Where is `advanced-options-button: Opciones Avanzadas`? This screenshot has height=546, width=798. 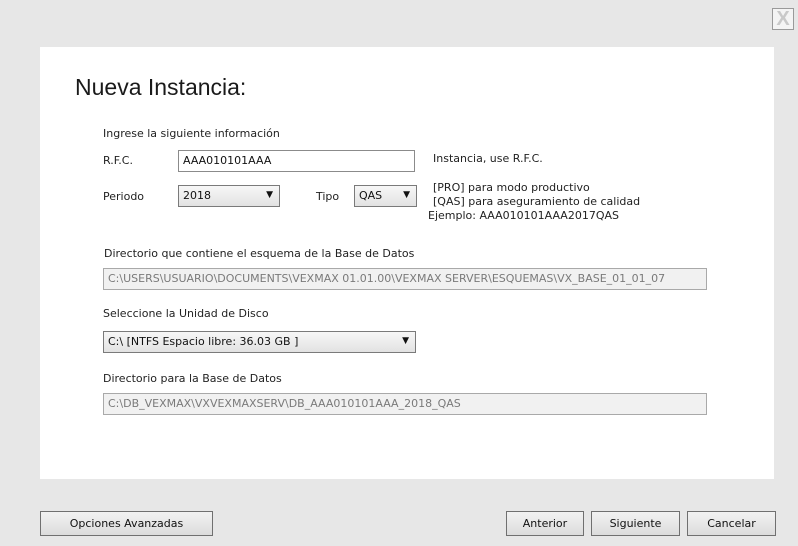
advanced-options-button: Opciones Avanzadas is located at coordinates (126, 523).